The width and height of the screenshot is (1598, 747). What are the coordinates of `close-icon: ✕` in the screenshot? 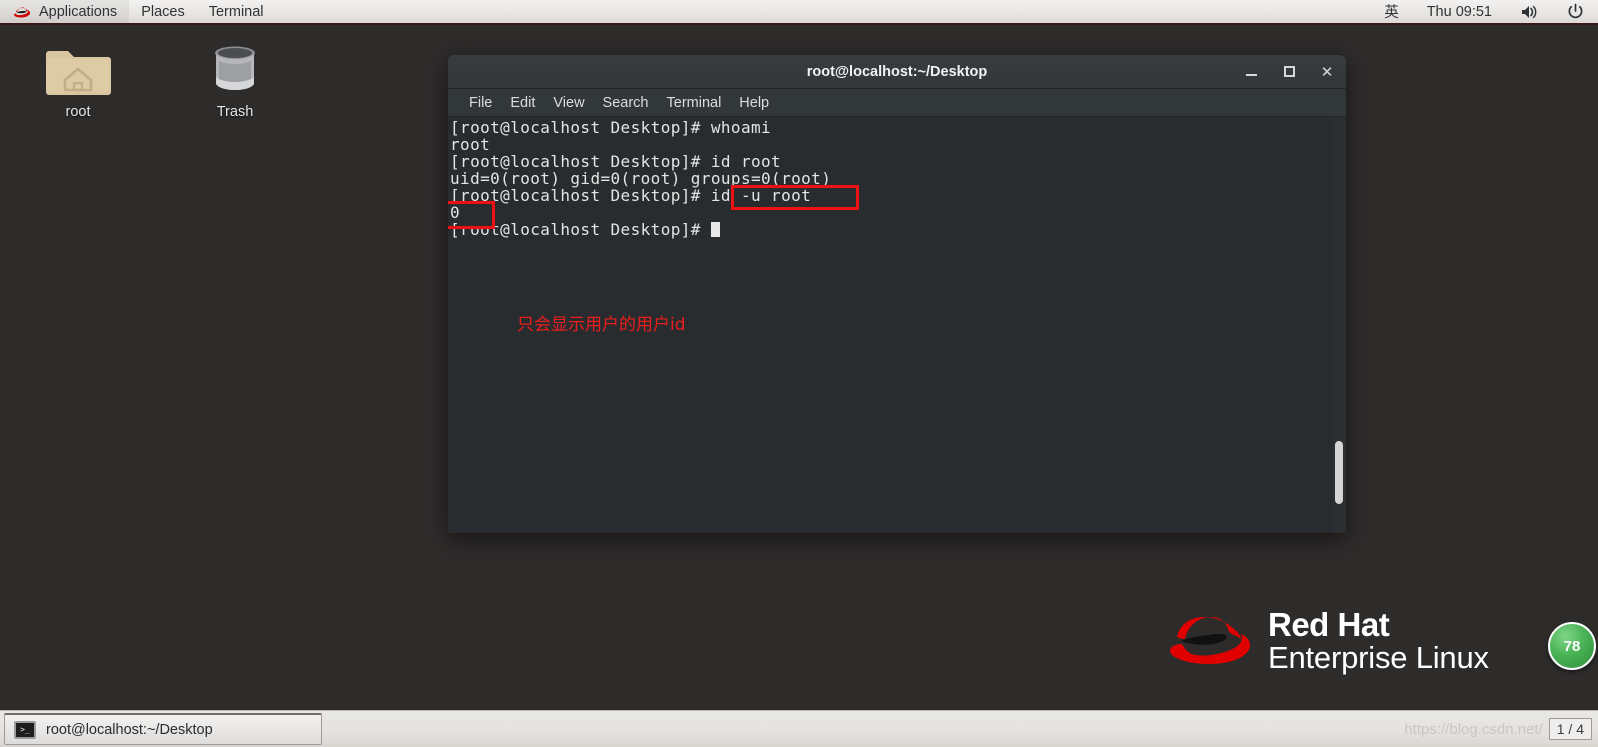 It's located at (1327, 72).